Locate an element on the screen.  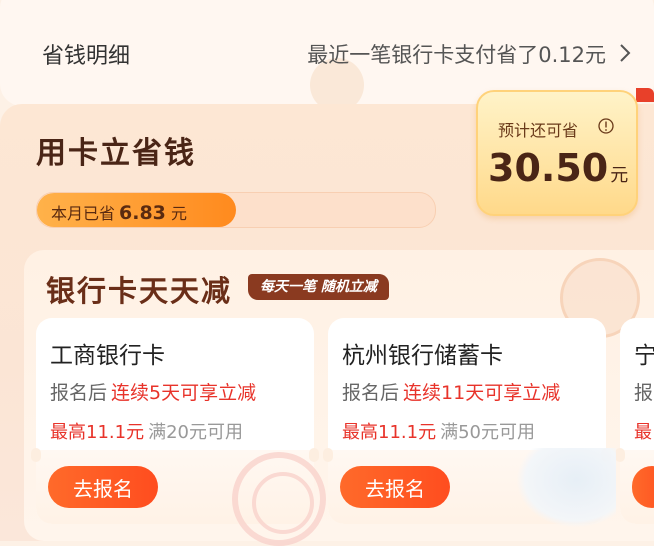
card-savings-title: 用卡立省钱 is located at coordinates (116, 153).